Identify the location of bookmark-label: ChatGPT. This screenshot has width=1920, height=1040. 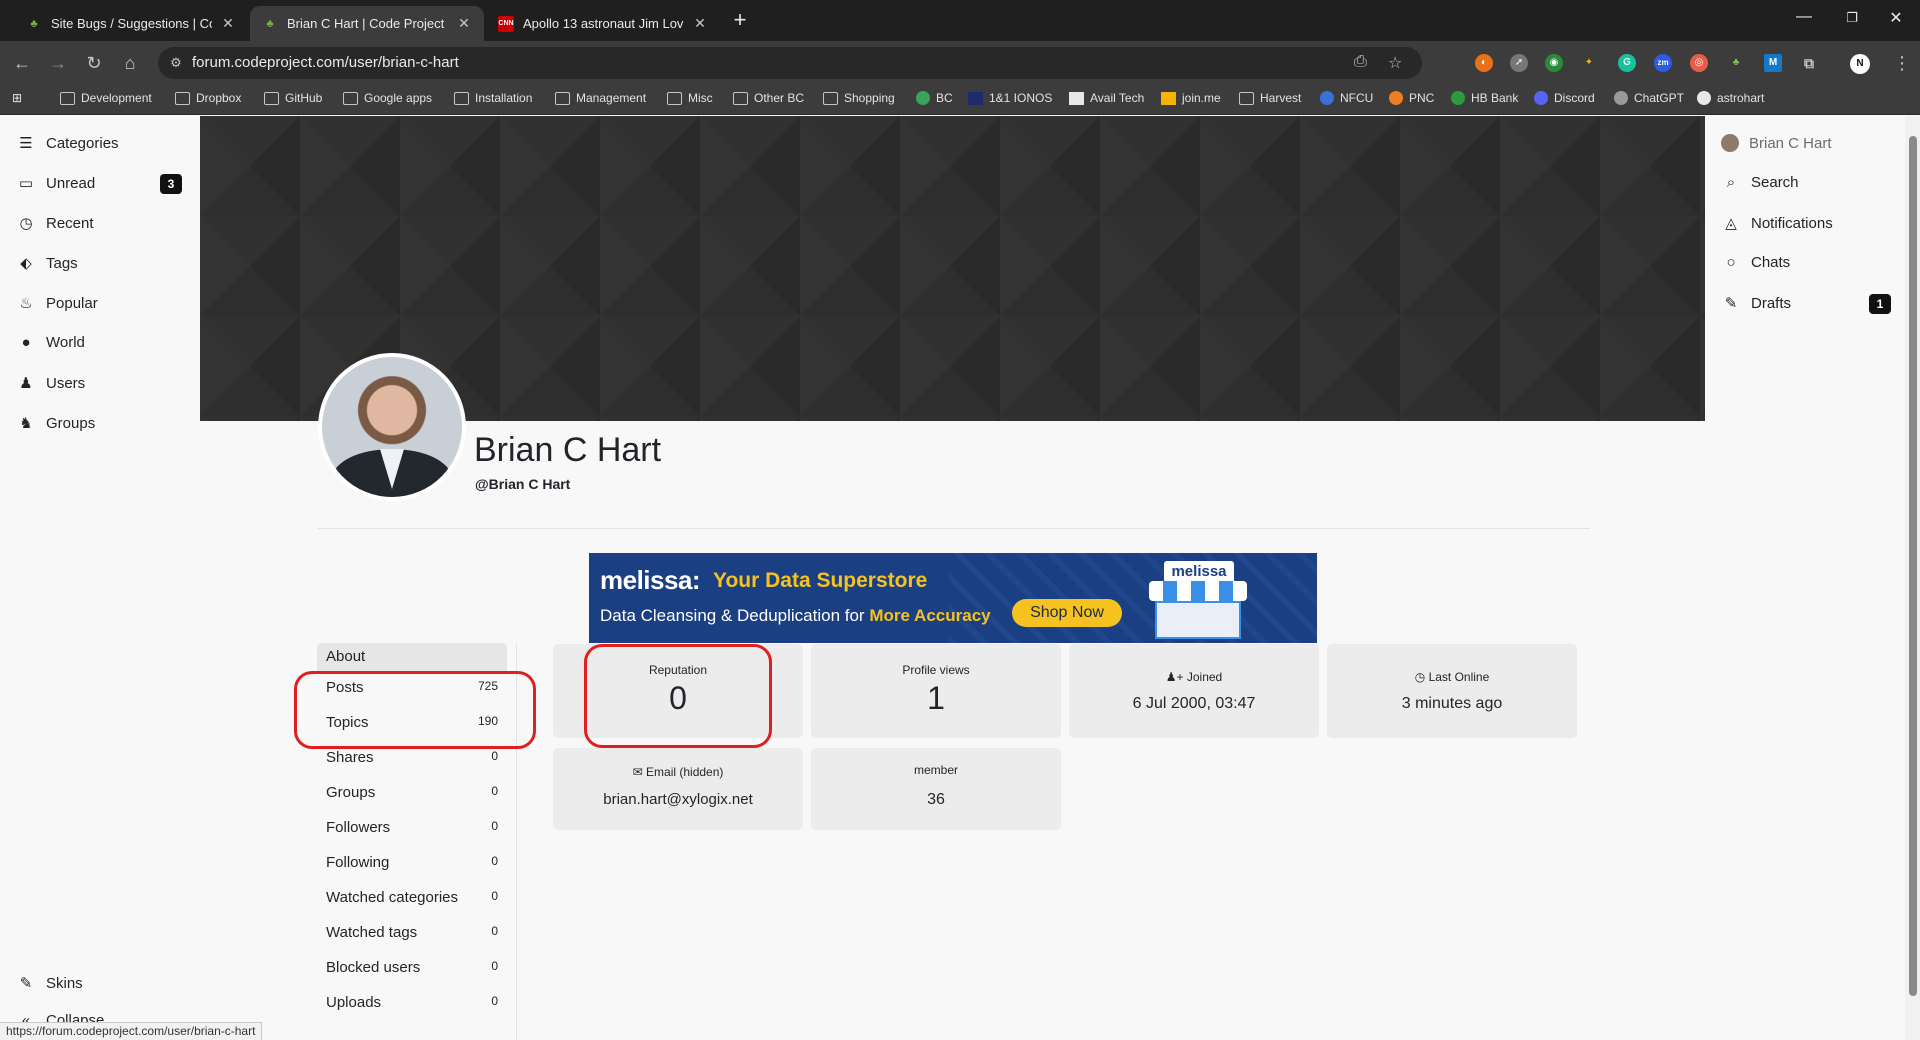
(1659, 98).